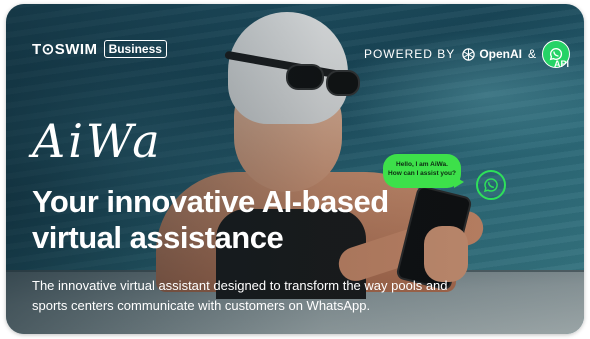 Image resolution: width=590 pixels, height=339 pixels. I want to click on powered-by: POWERED BY OpenAI & API, so click(466, 54).